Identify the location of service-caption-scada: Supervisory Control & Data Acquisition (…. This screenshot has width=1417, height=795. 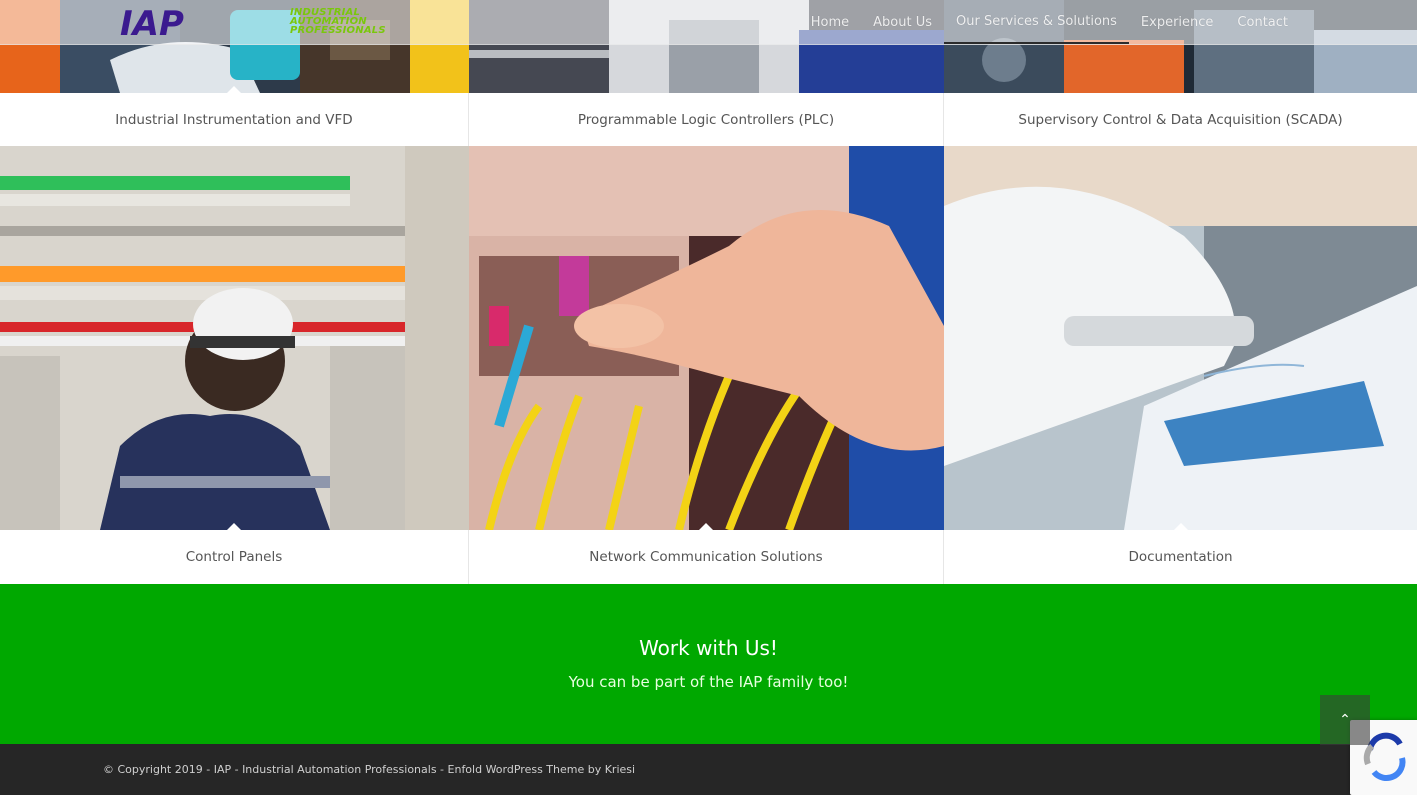
(1180, 119).